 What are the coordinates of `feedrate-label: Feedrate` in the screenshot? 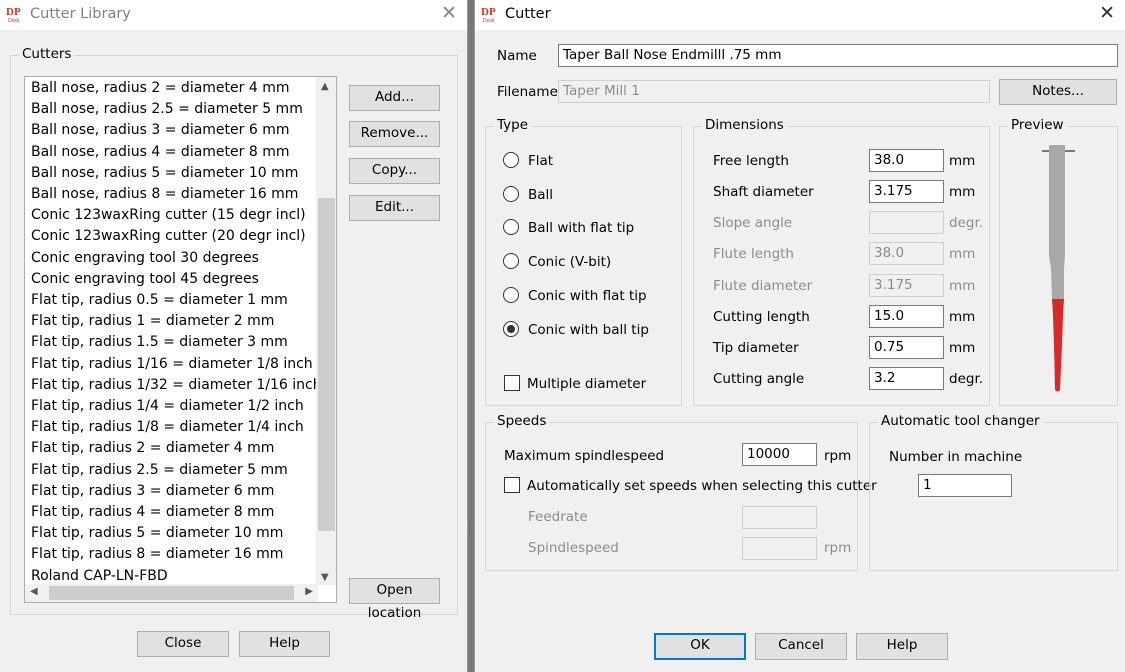 It's located at (558, 517).